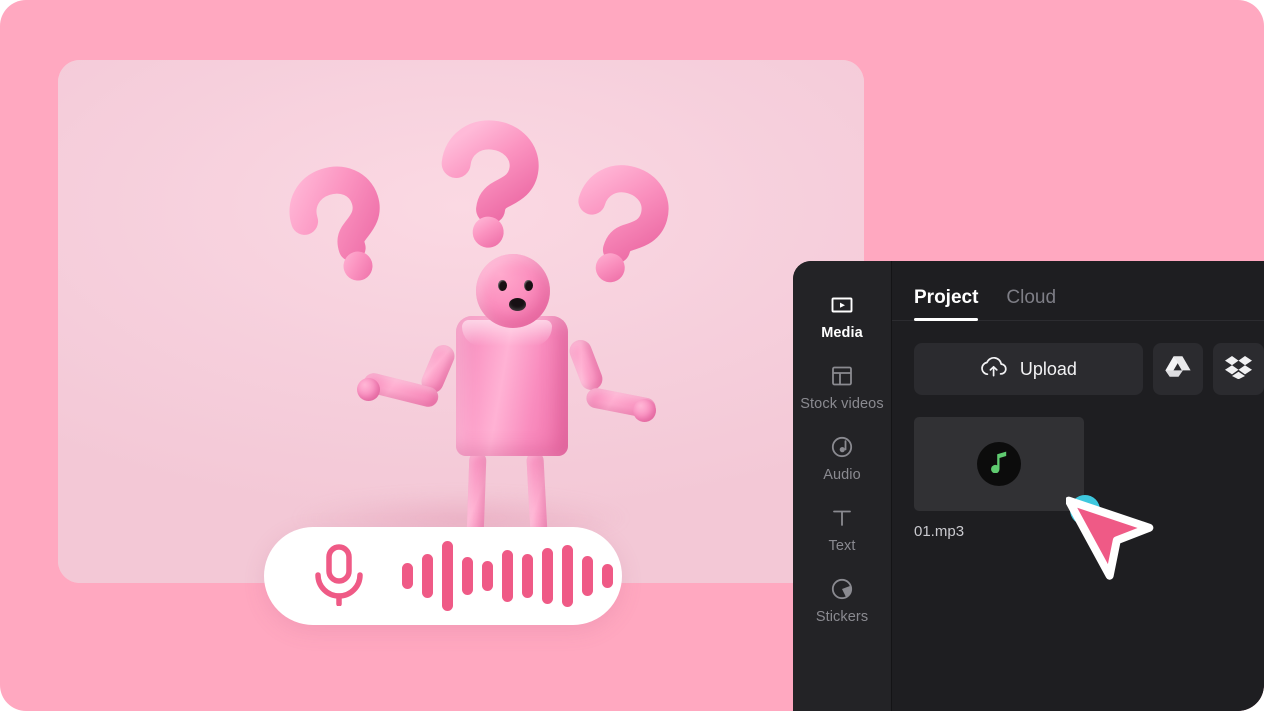 This screenshot has height=711, width=1264. Describe the element at coordinates (842, 305) in the screenshot. I see `media-play-icon` at that location.